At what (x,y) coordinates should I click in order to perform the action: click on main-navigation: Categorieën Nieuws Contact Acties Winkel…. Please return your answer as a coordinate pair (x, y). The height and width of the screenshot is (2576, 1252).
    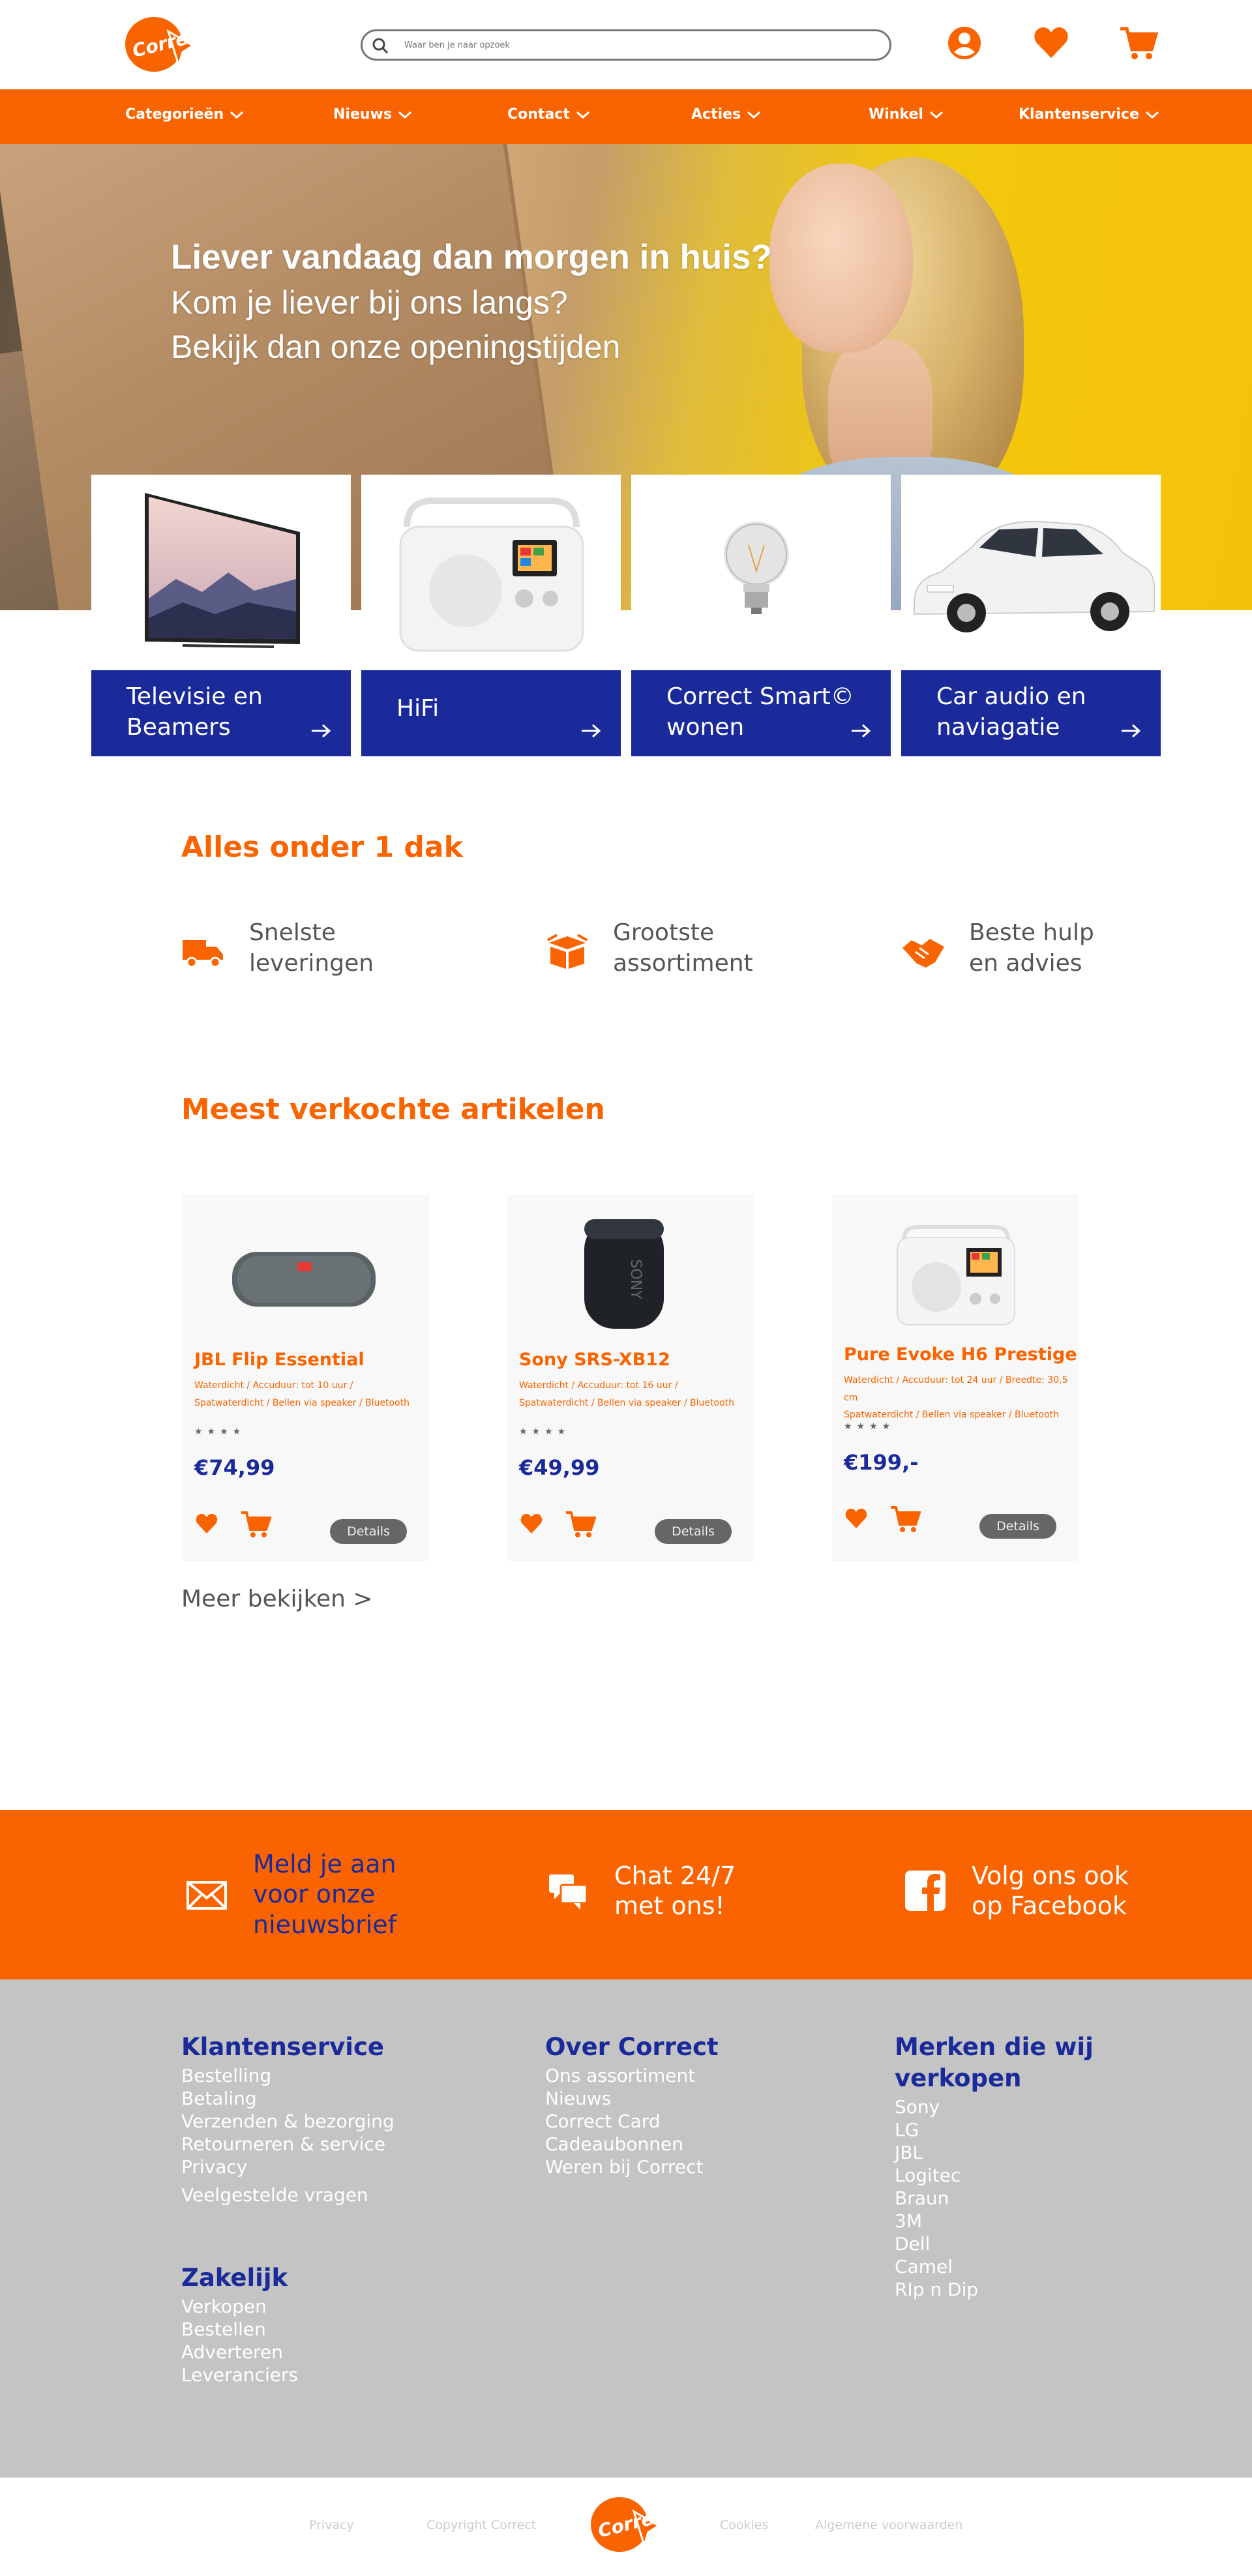
    Looking at the image, I should click on (626, 116).